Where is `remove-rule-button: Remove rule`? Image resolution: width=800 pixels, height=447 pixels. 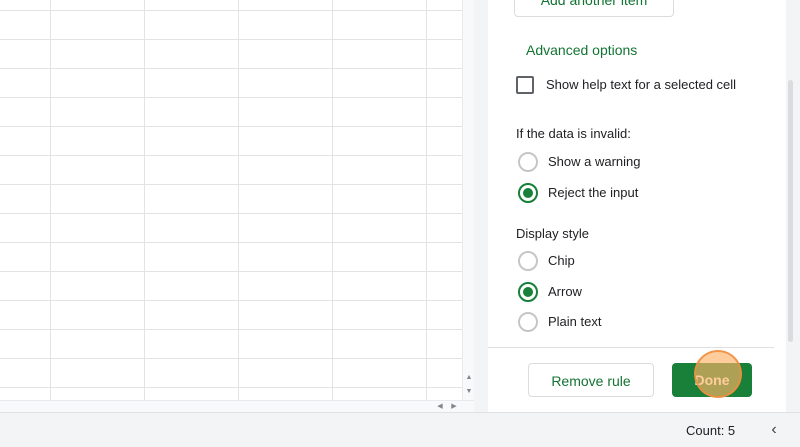
remove-rule-button: Remove rule is located at coordinates (591, 380).